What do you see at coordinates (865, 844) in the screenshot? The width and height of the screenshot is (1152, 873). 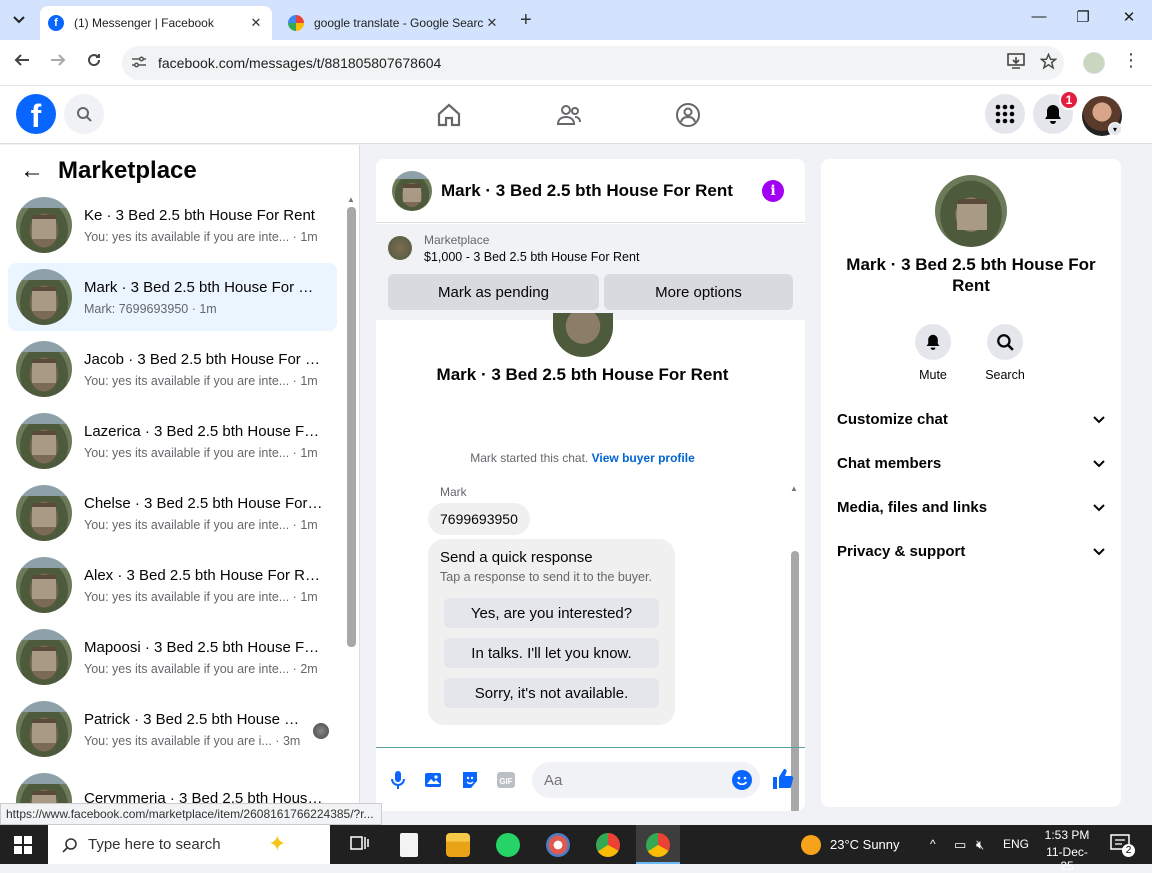 I see `weather-text: 23°C Sunny` at bounding box center [865, 844].